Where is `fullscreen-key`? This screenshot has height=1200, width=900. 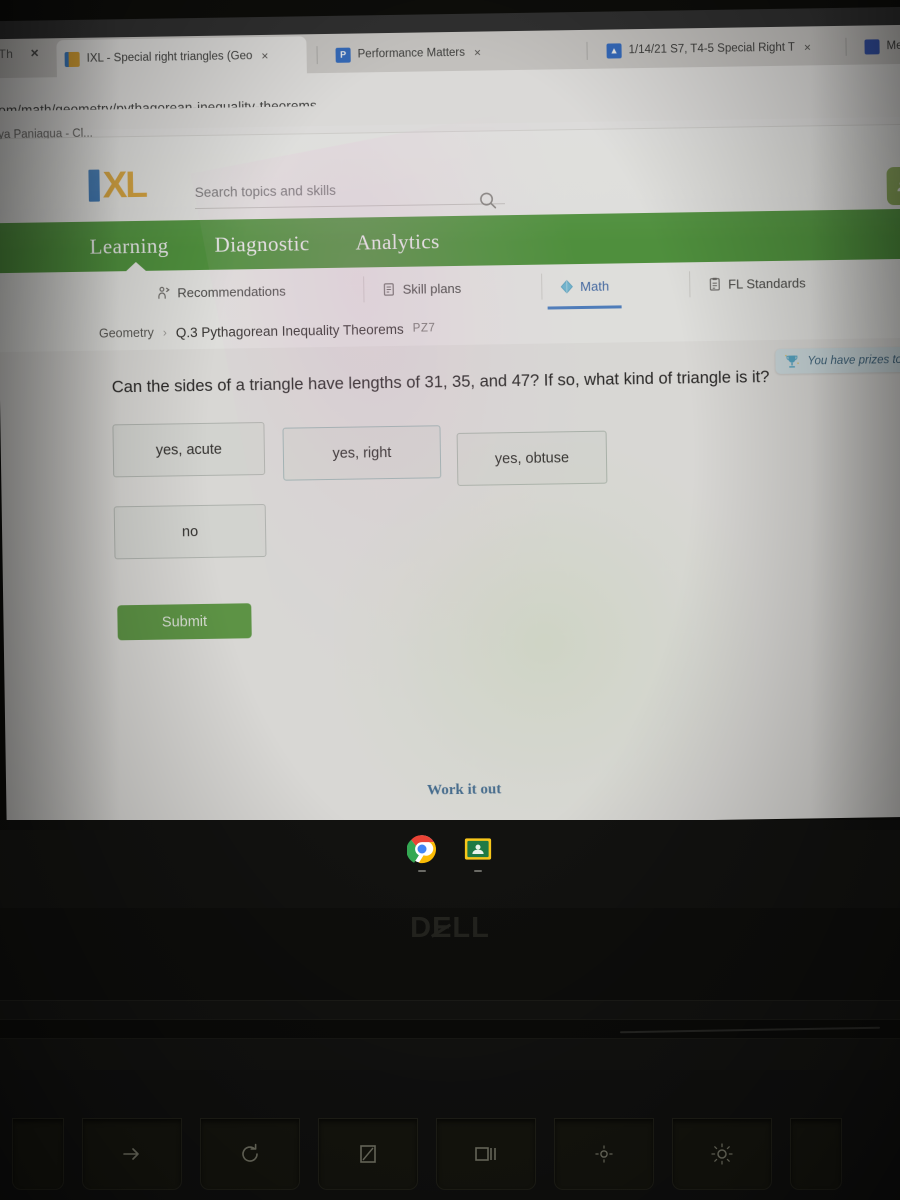
fullscreen-key is located at coordinates (368, 1154).